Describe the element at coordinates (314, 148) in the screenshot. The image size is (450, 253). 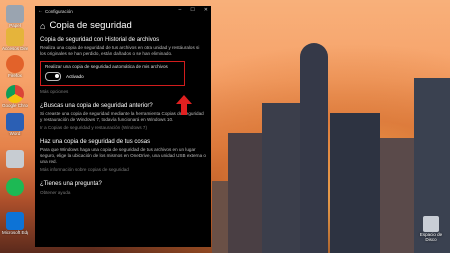
I see `building-gherkin` at that location.